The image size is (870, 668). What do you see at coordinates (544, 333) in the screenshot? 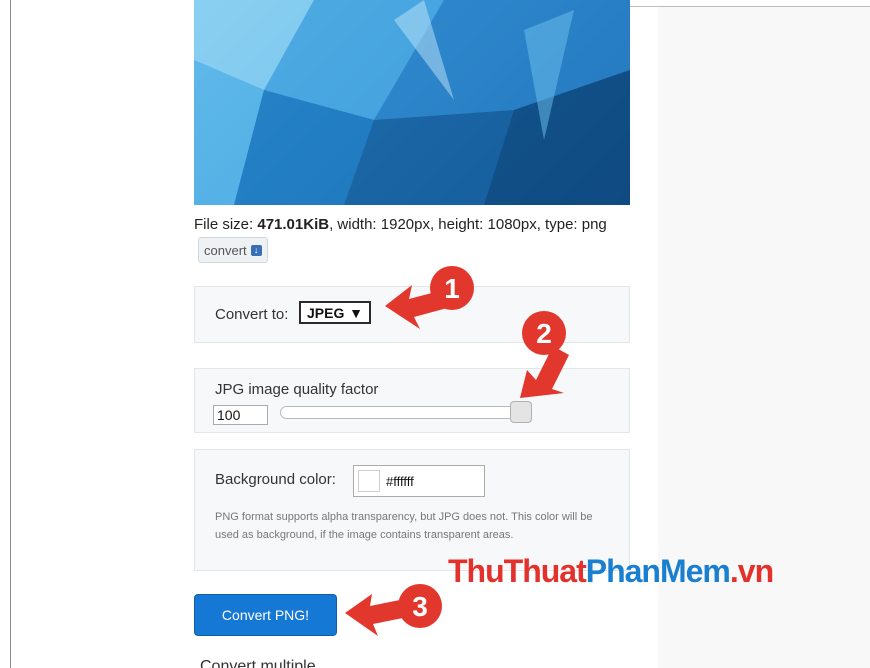
I see `callout-2-number: 2` at bounding box center [544, 333].